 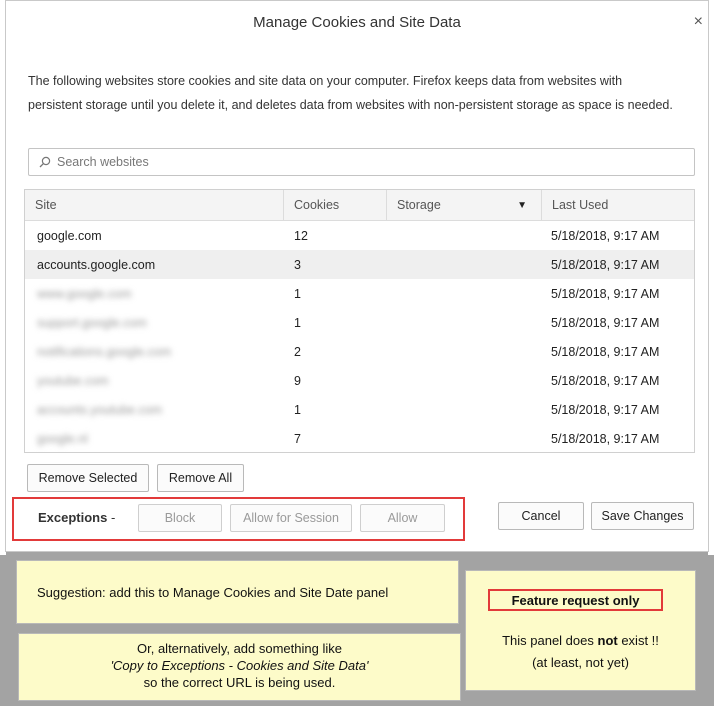 I want to click on cell-site: accounts.youtube.com, so click(x=100, y=409).